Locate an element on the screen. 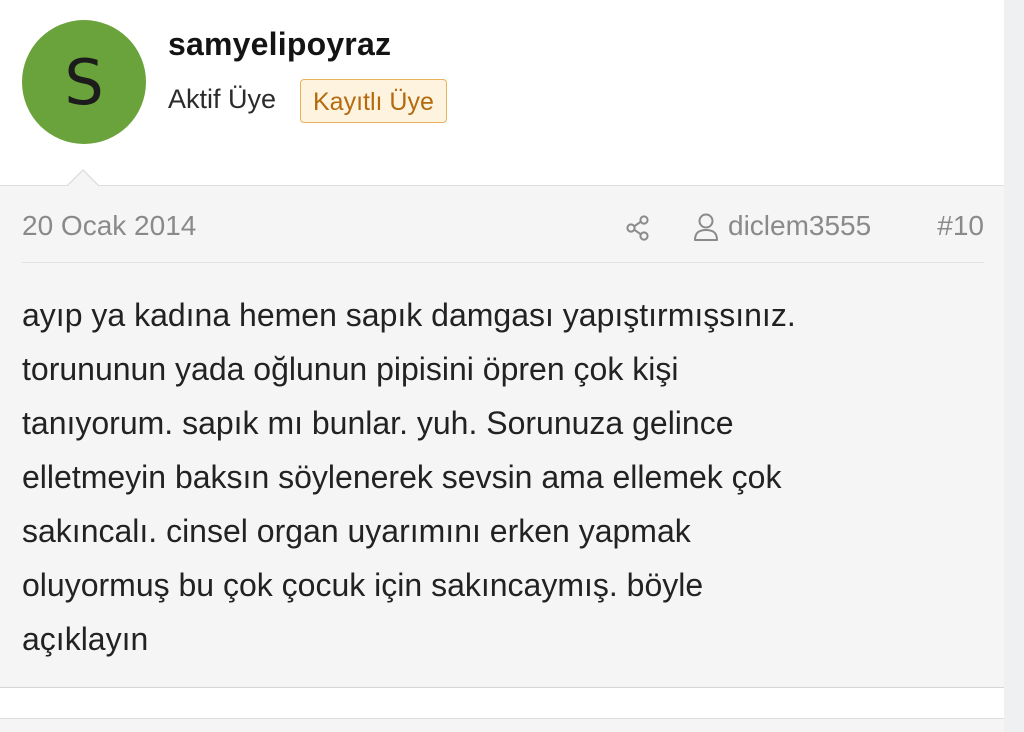  post-date: 20 Ocak 2014 is located at coordinates (109, 226).